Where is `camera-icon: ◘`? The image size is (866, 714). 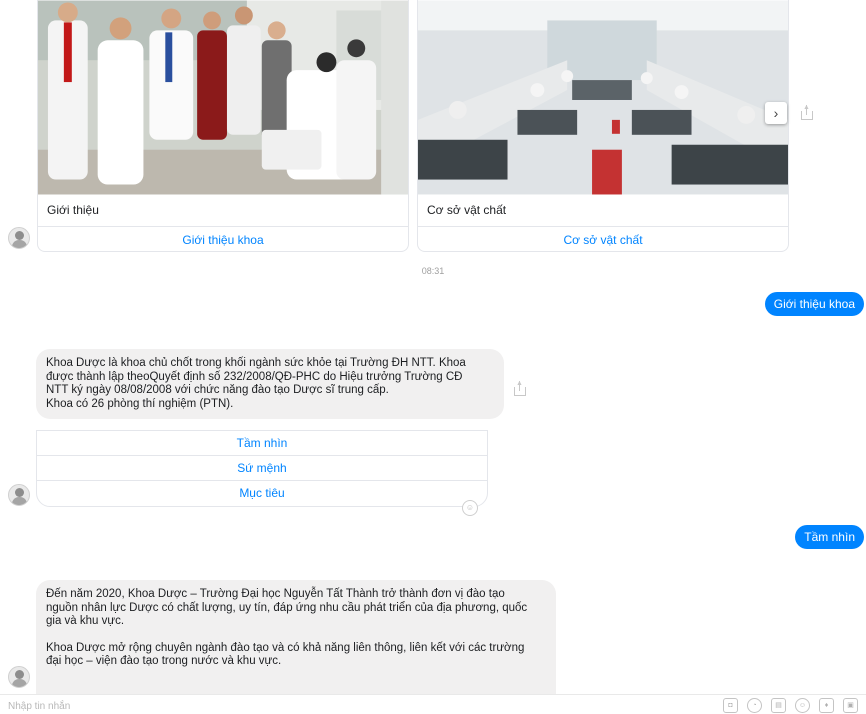 camera-icon: ◘ is located at coordinates (730, 705).